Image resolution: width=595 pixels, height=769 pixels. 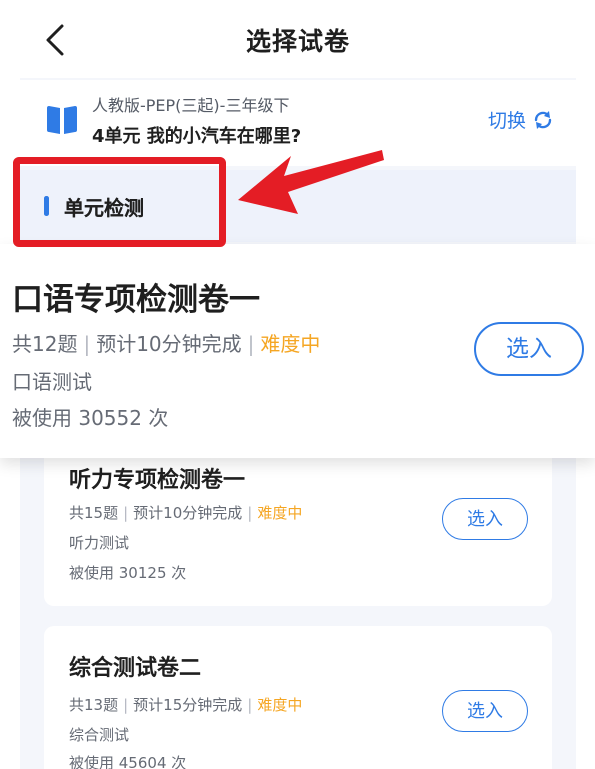 I want to click on textbook-unit: 4单元 我的小汽车在哪里?, so click(x=197, y=136).